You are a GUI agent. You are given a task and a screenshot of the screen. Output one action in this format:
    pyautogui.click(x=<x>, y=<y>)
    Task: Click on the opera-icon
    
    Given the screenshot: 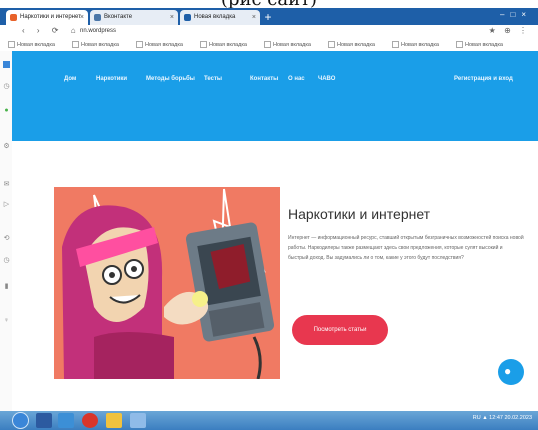 What is the action you would take?
    pyautogui.click(x=90, y=420)
    